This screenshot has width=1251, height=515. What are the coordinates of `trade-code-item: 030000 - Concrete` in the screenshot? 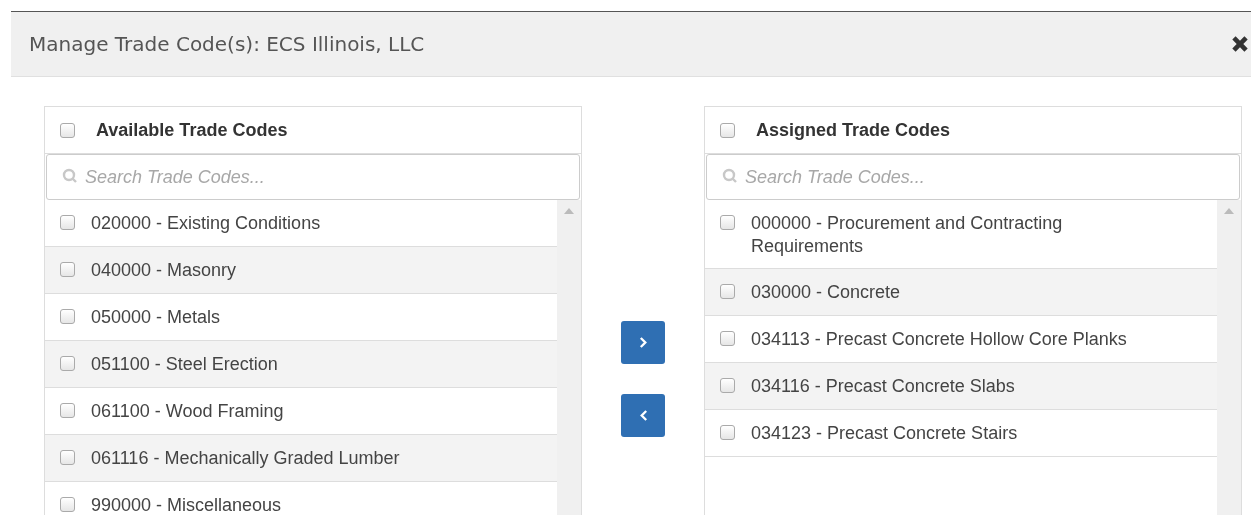 It's located at (961, 292).